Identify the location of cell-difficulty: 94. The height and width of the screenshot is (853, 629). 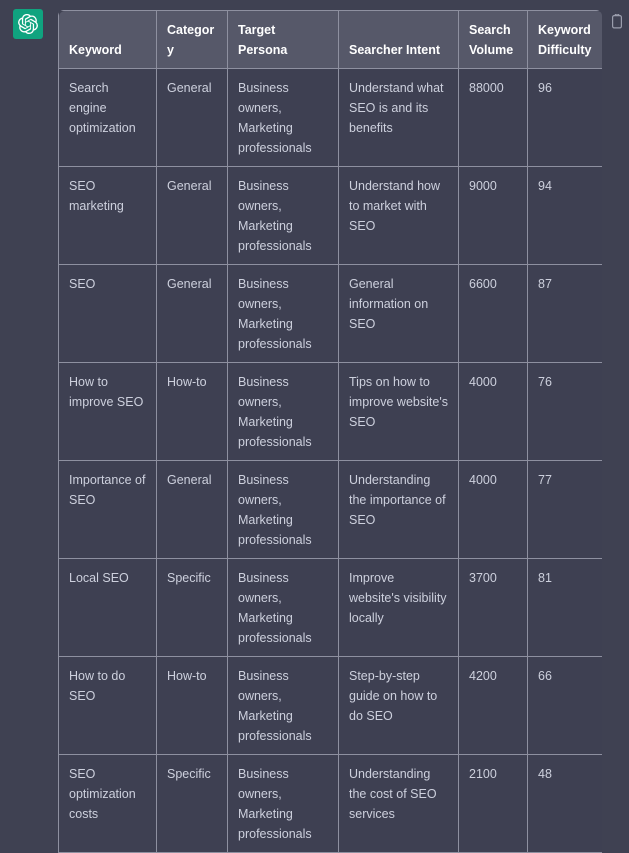
(564, 215).